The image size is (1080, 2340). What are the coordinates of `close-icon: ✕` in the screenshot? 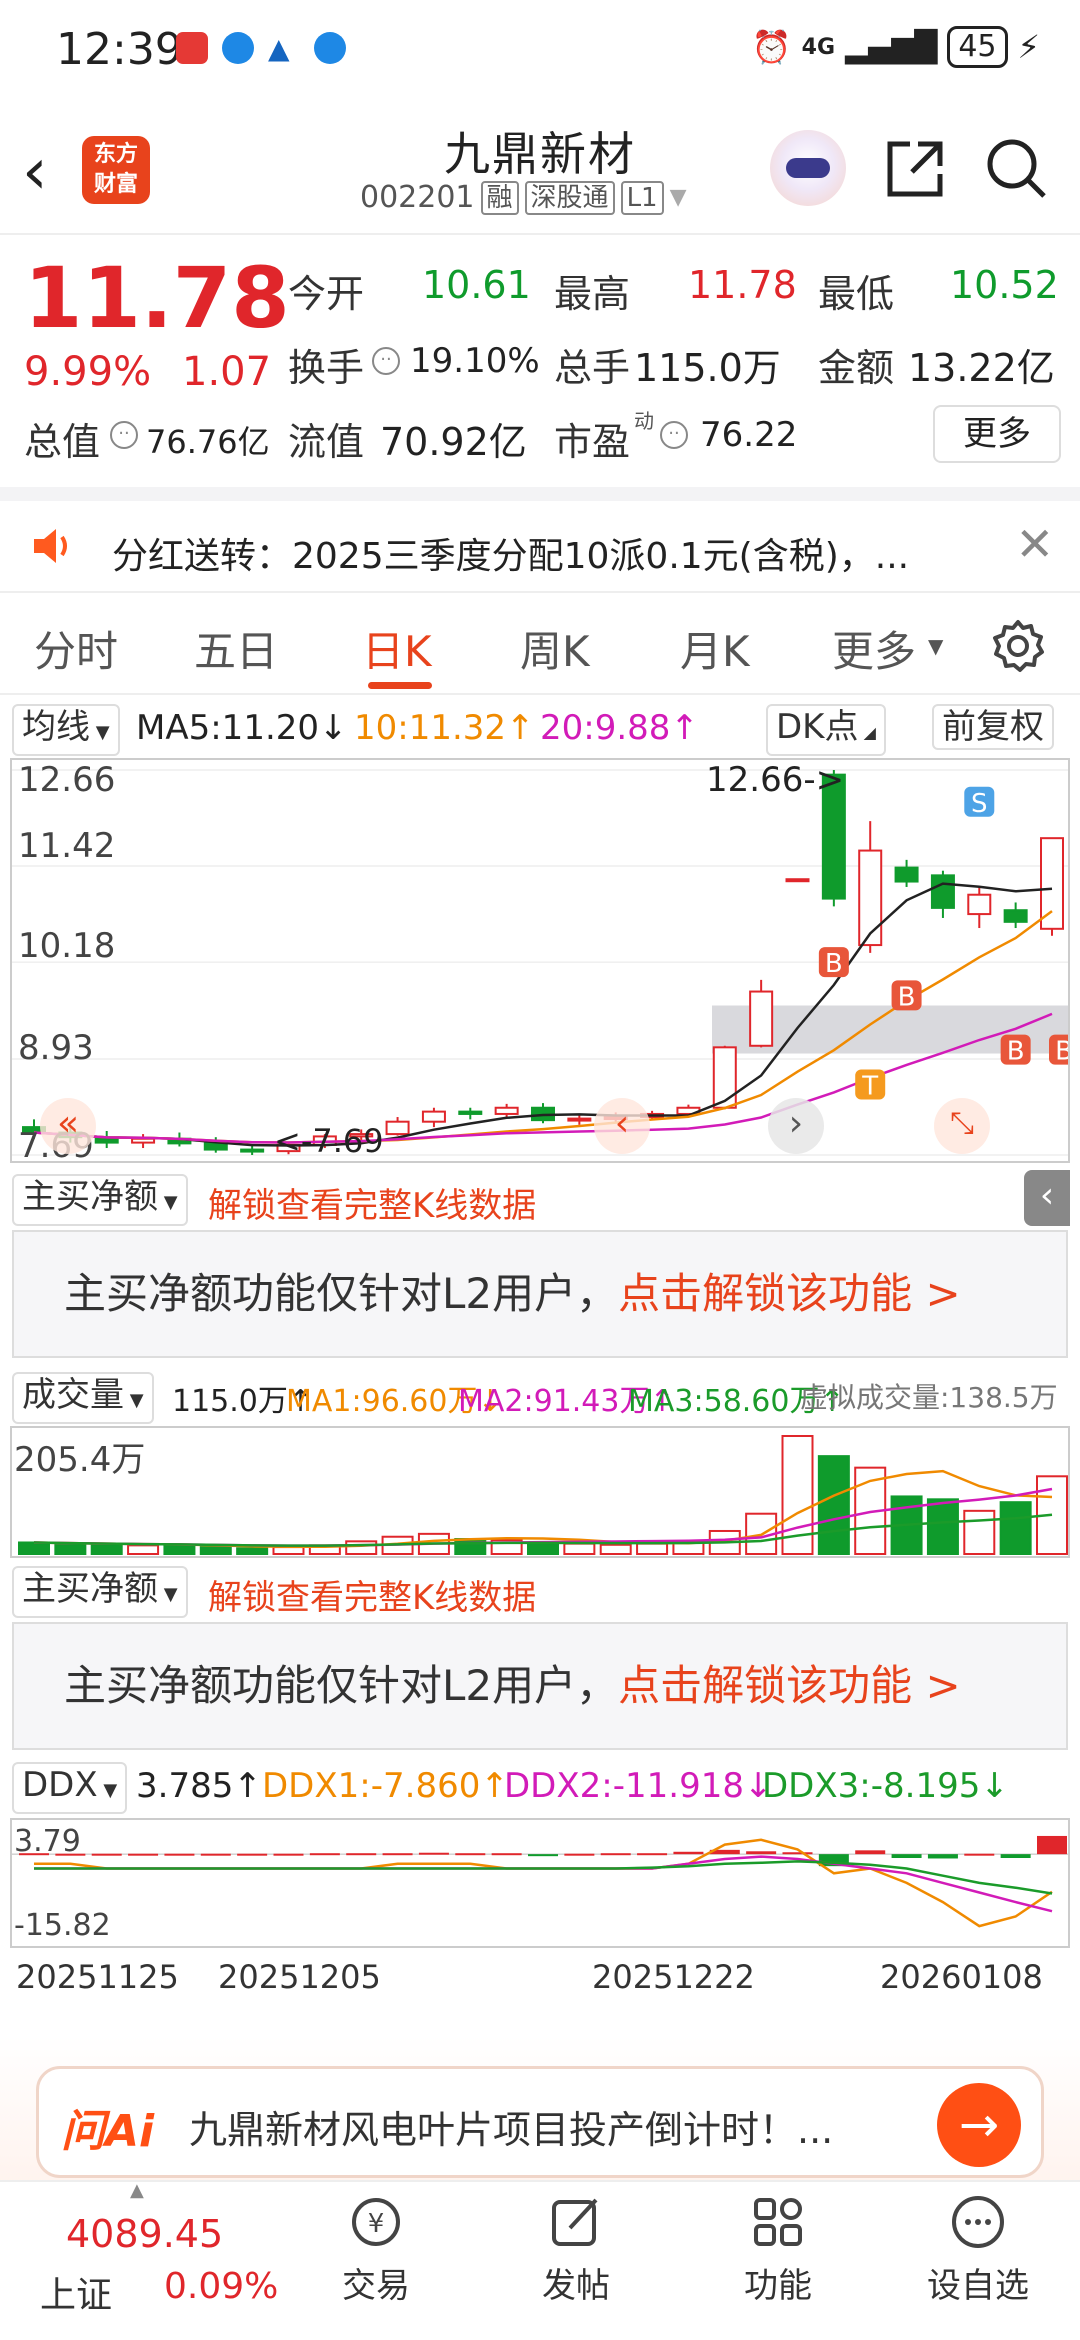 It's located at (1034, 544).